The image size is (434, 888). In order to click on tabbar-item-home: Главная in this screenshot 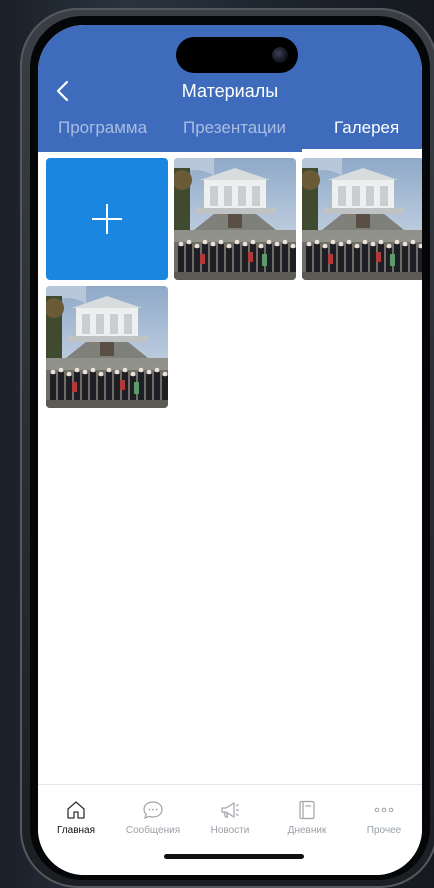, I will do `click(76, 817)`.